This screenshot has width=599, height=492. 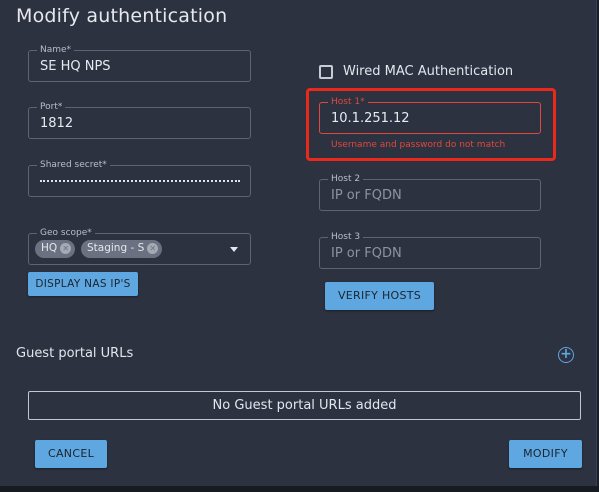 I want to click on shared-secret-field: Shared secret*, so click(x=139, y=178).